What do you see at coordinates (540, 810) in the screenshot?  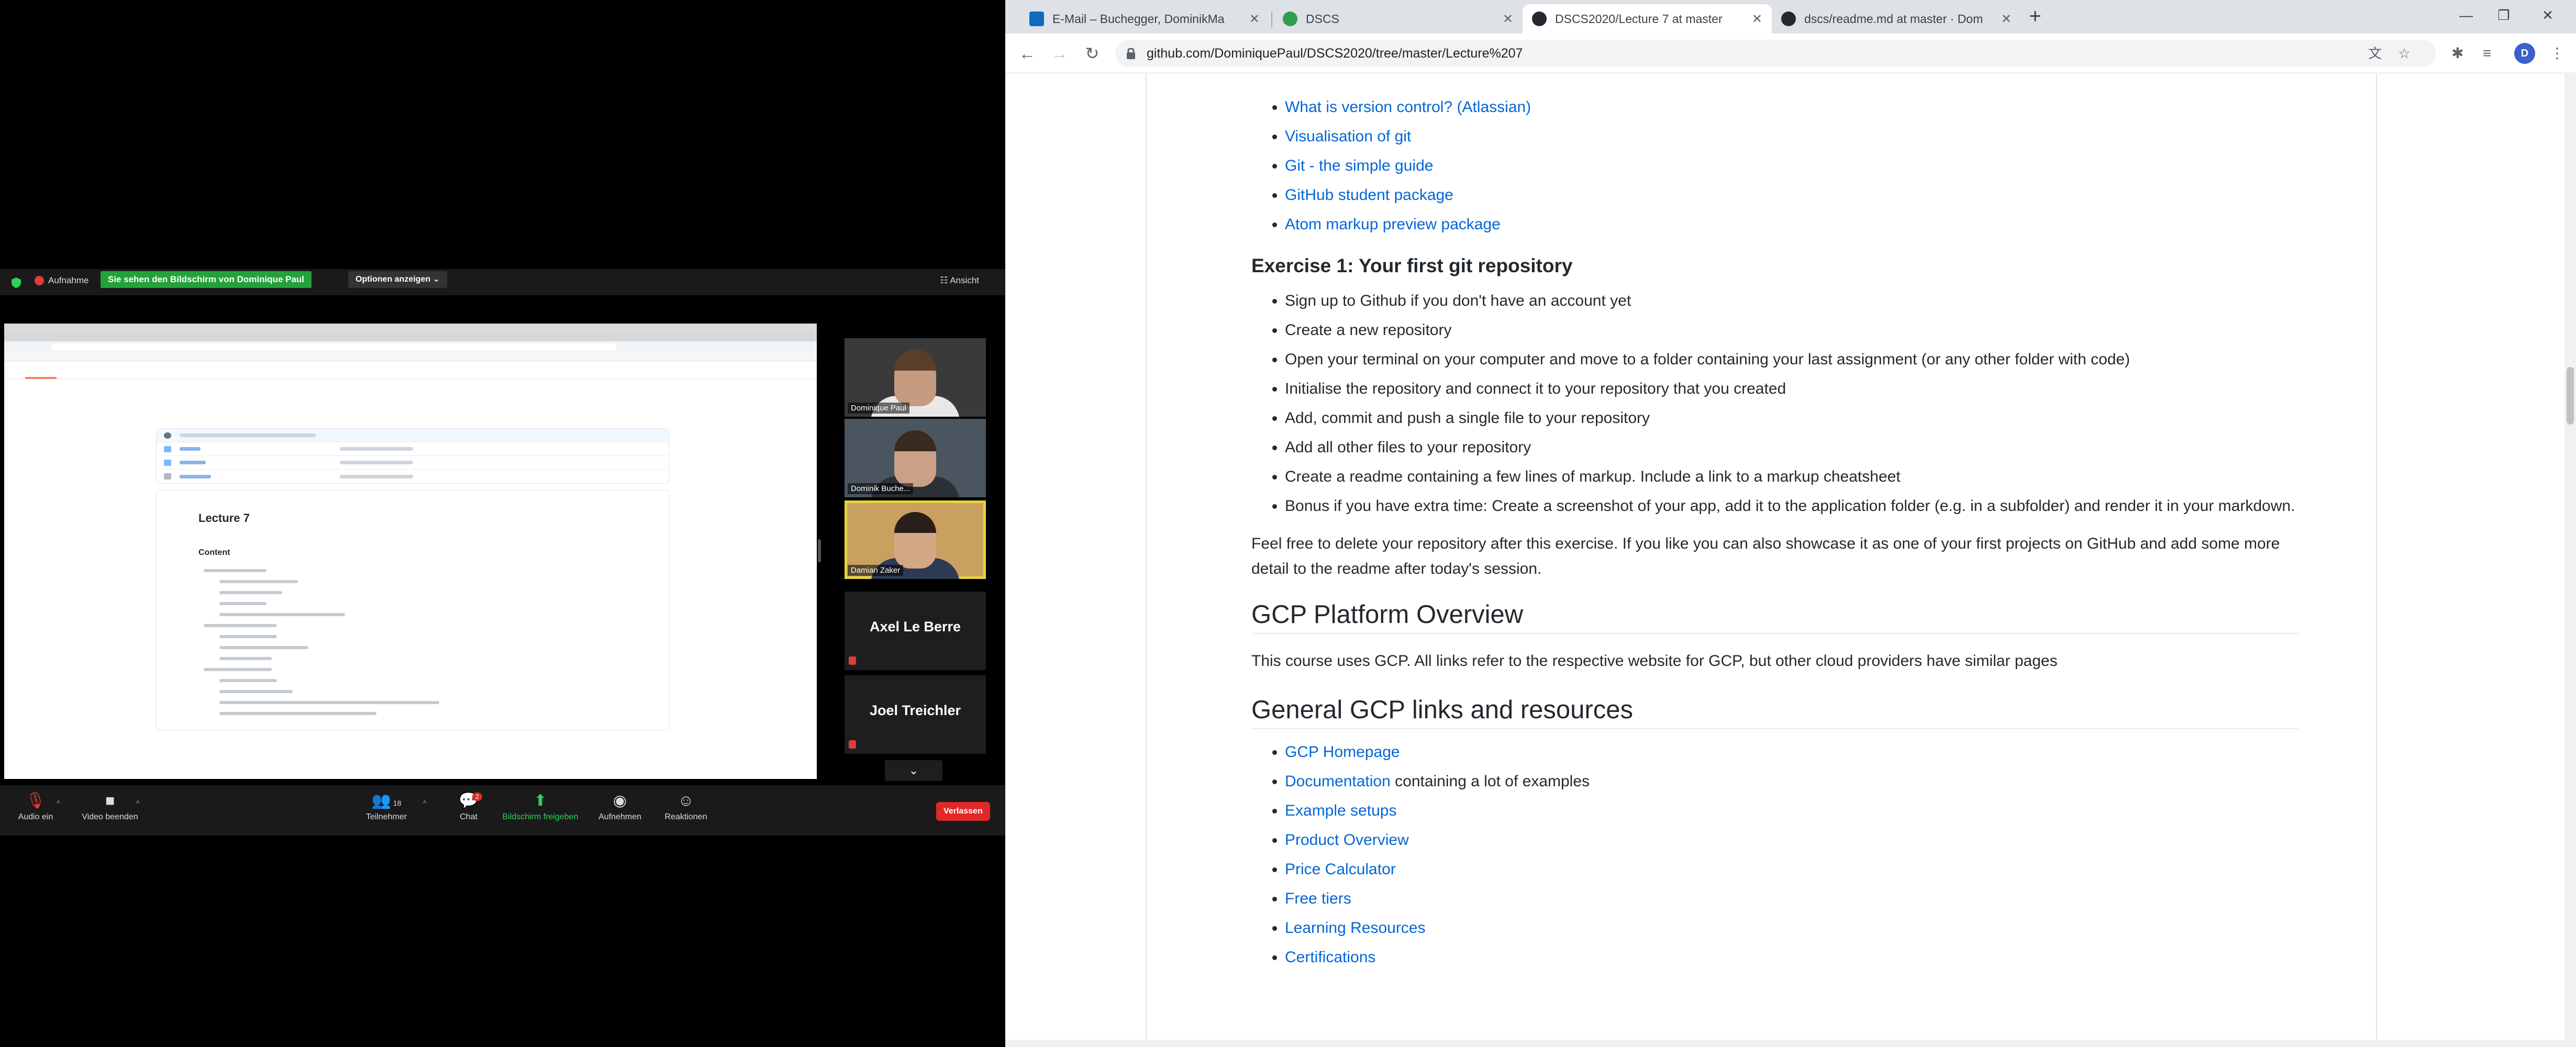 I see `share-screen-button: ⬆ Bildschirm freigeben` at bounding box center [540, 810].